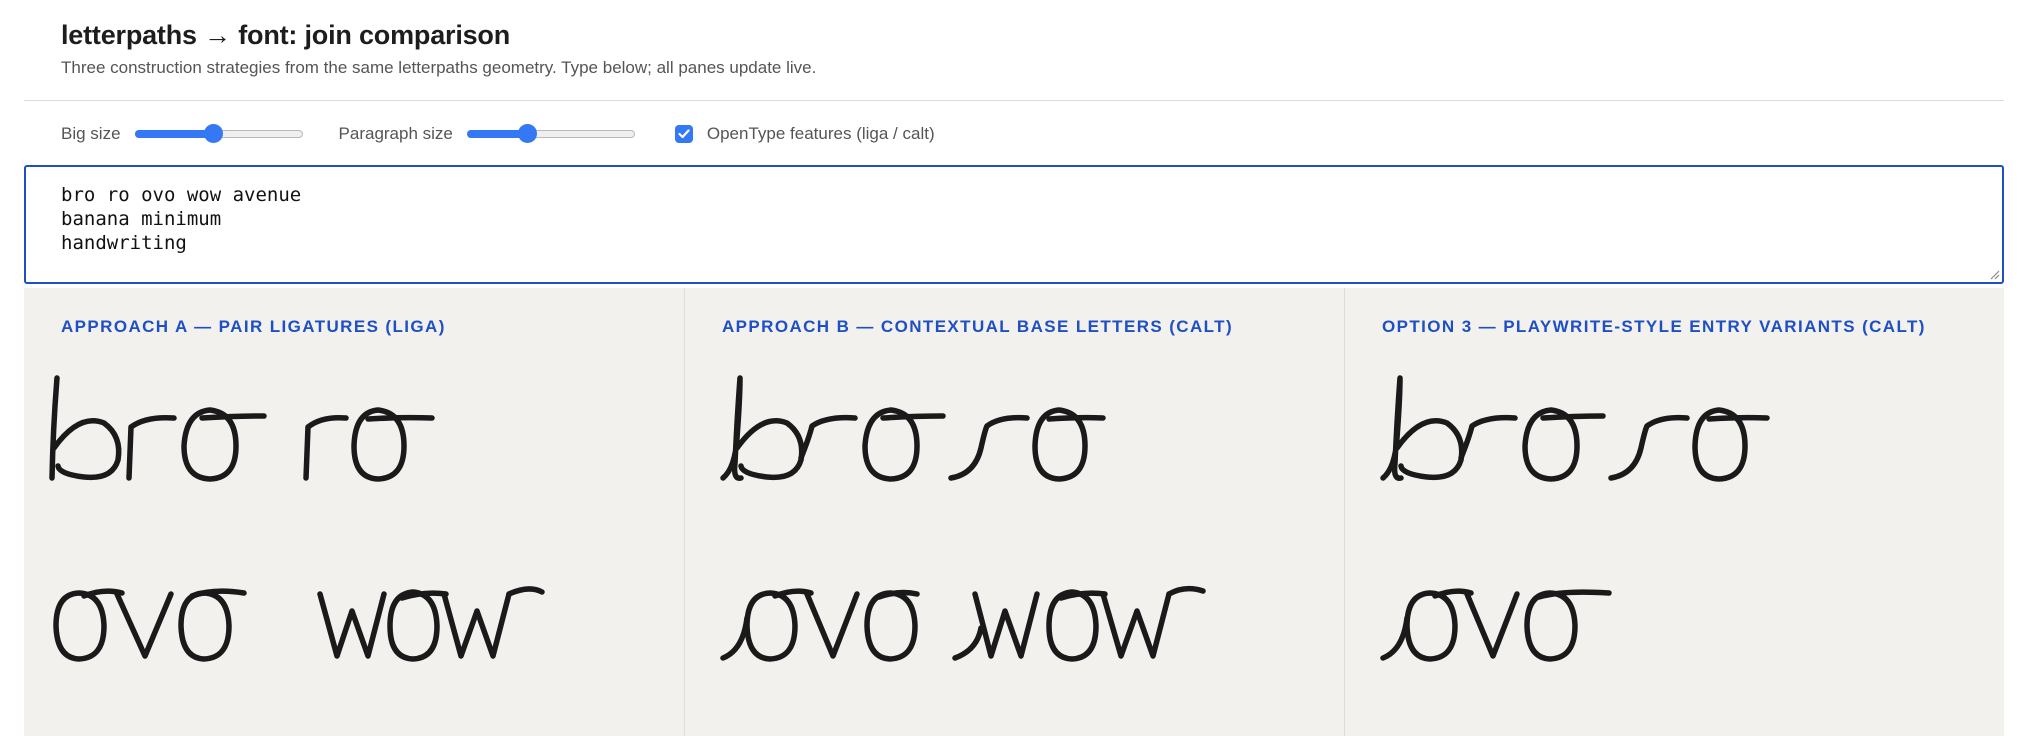 The height and width of the screenshot is (736, 2034). I want to click on paragraph-size-control: Paragraph size, so click(487, 134).